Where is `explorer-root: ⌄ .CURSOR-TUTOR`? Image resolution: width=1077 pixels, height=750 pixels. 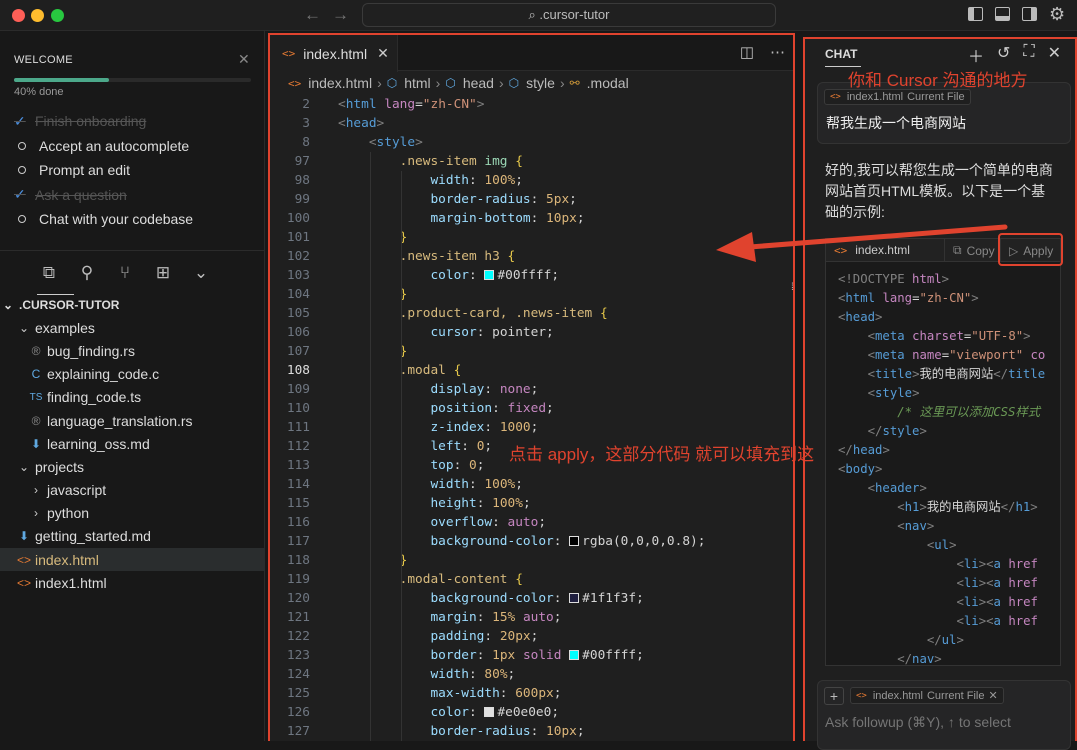
explorer-root: ⌄ .CURSOR-TUTOR is located at coordinates (132, 304).